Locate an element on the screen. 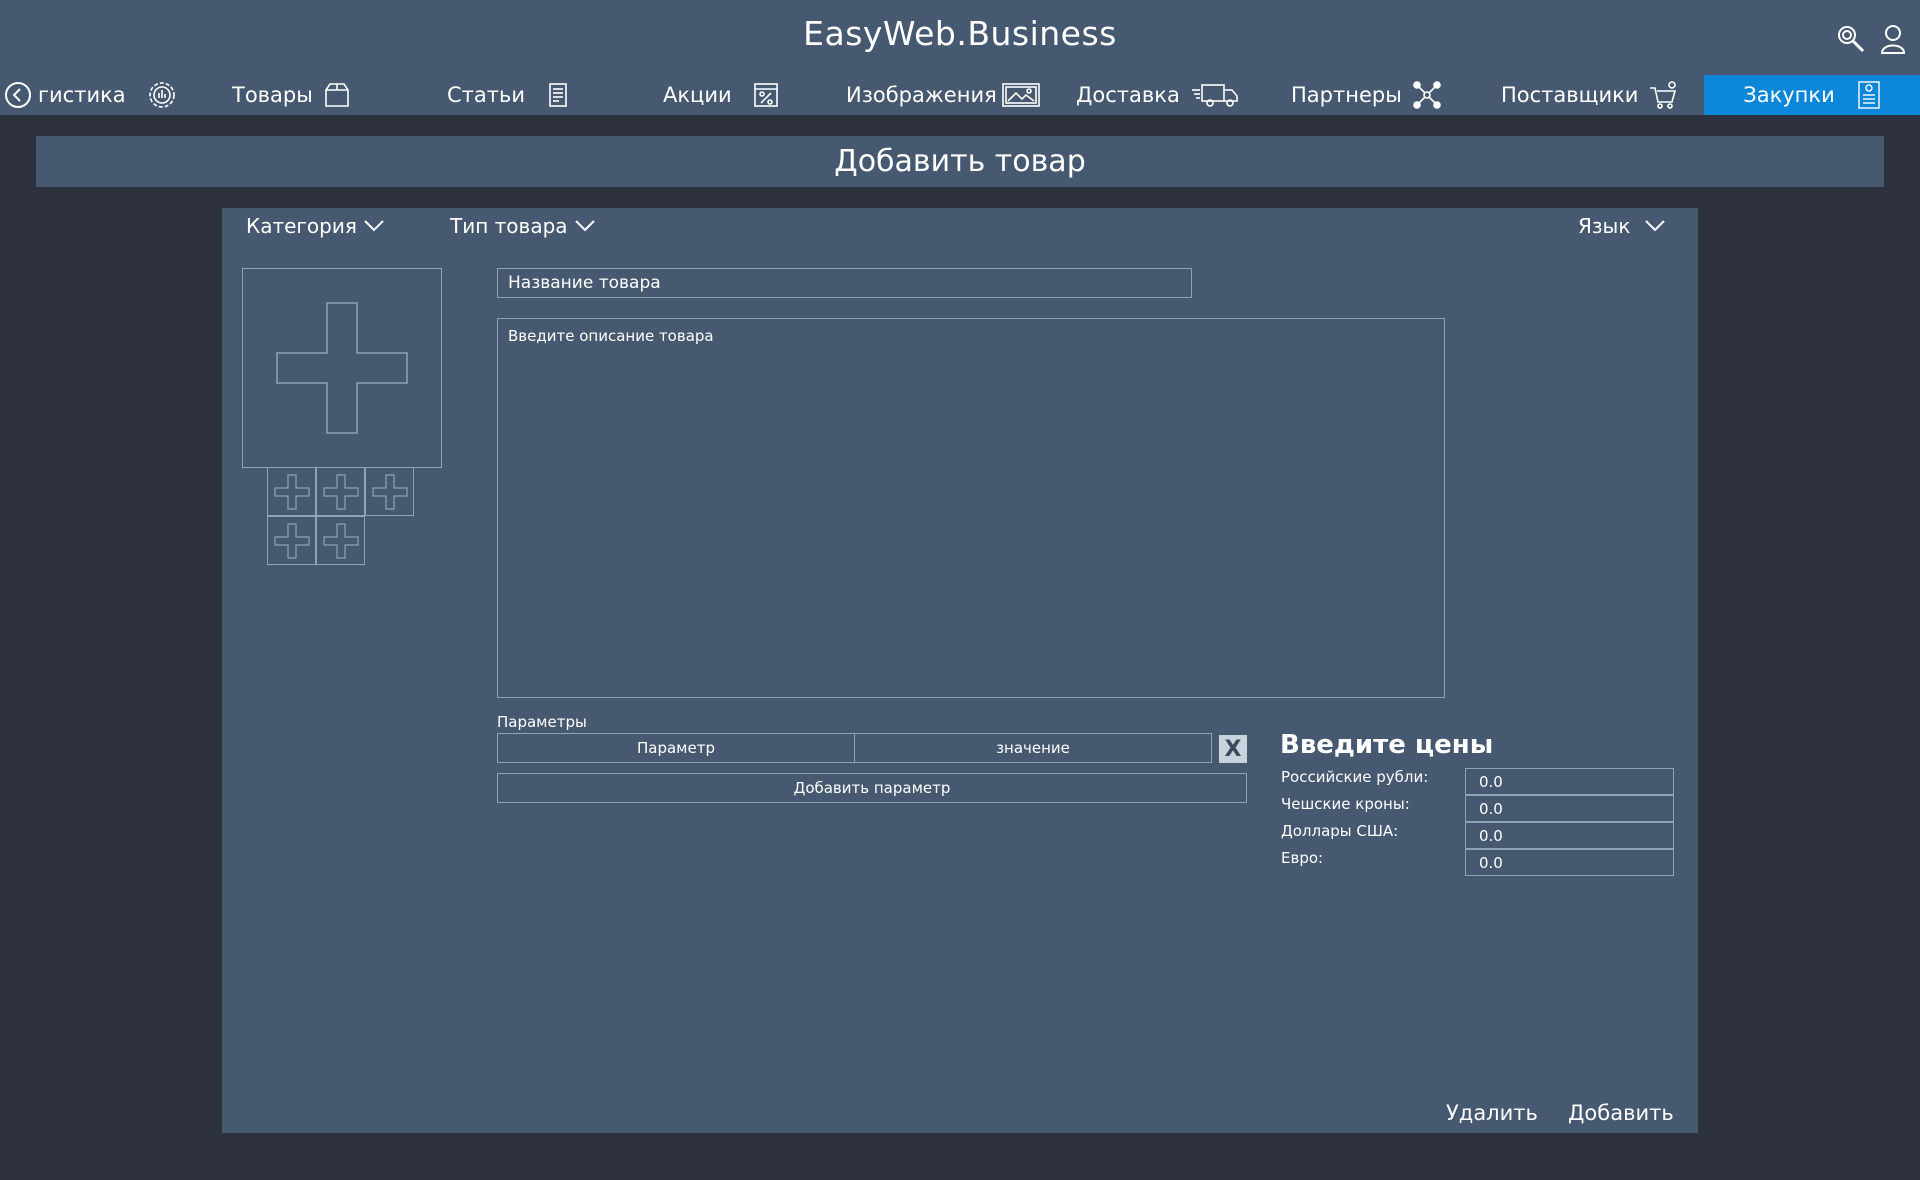 Image resolution: width=1920 pixels, height=1180 pixels. nav-label: Закупки is located at coordinates (1789, 95).